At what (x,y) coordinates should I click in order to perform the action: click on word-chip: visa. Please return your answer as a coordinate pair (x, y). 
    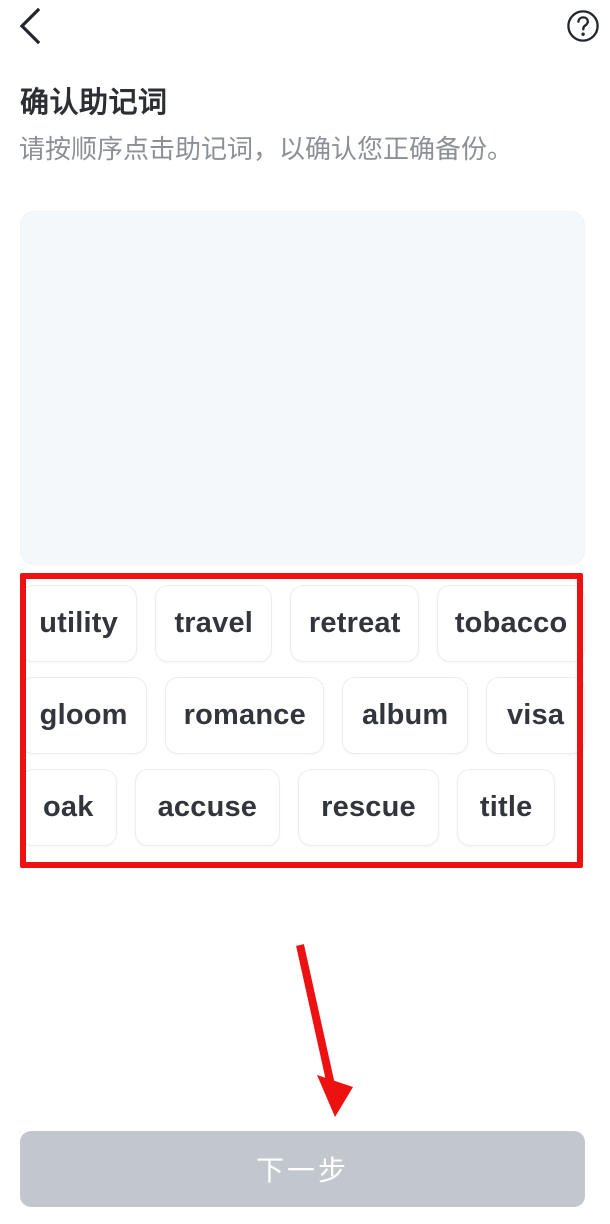
    Looking at the image, I should click on (535, 715).